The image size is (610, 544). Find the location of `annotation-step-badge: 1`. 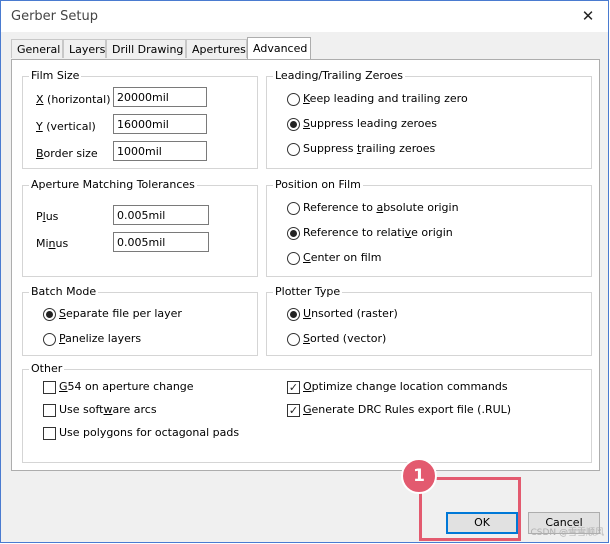

annotation-step-badge: 1 is located at coordinates (419, 476).